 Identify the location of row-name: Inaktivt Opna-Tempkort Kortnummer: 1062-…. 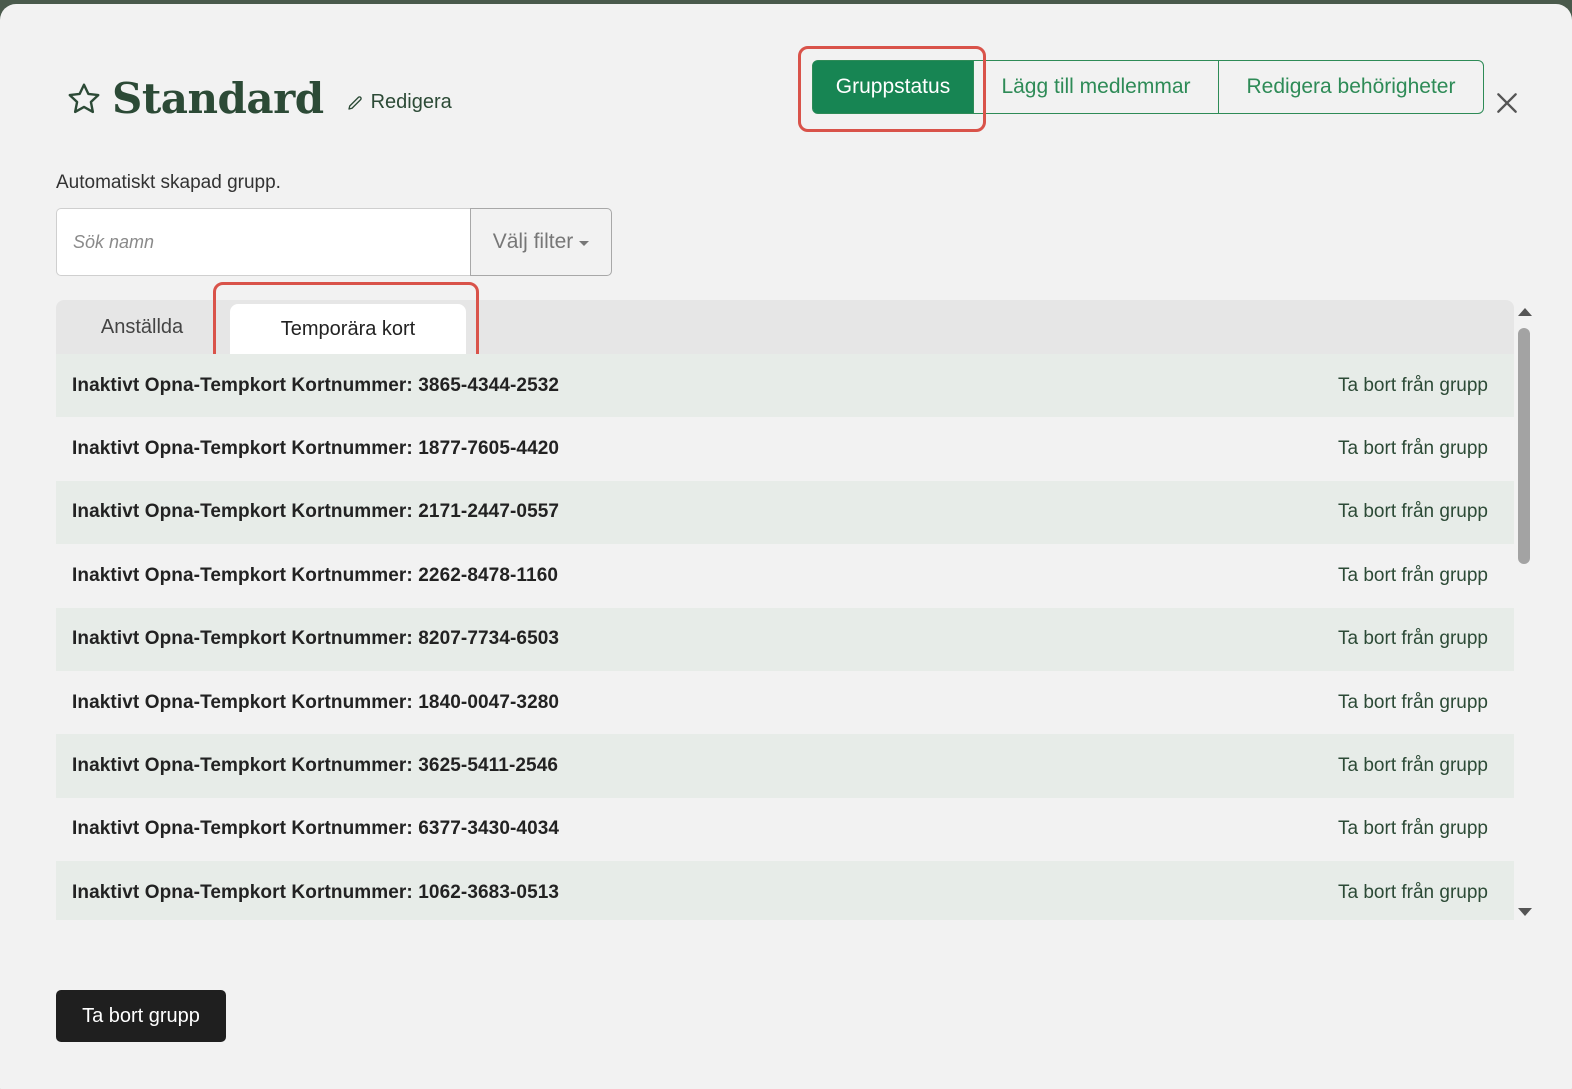
(316, 892).